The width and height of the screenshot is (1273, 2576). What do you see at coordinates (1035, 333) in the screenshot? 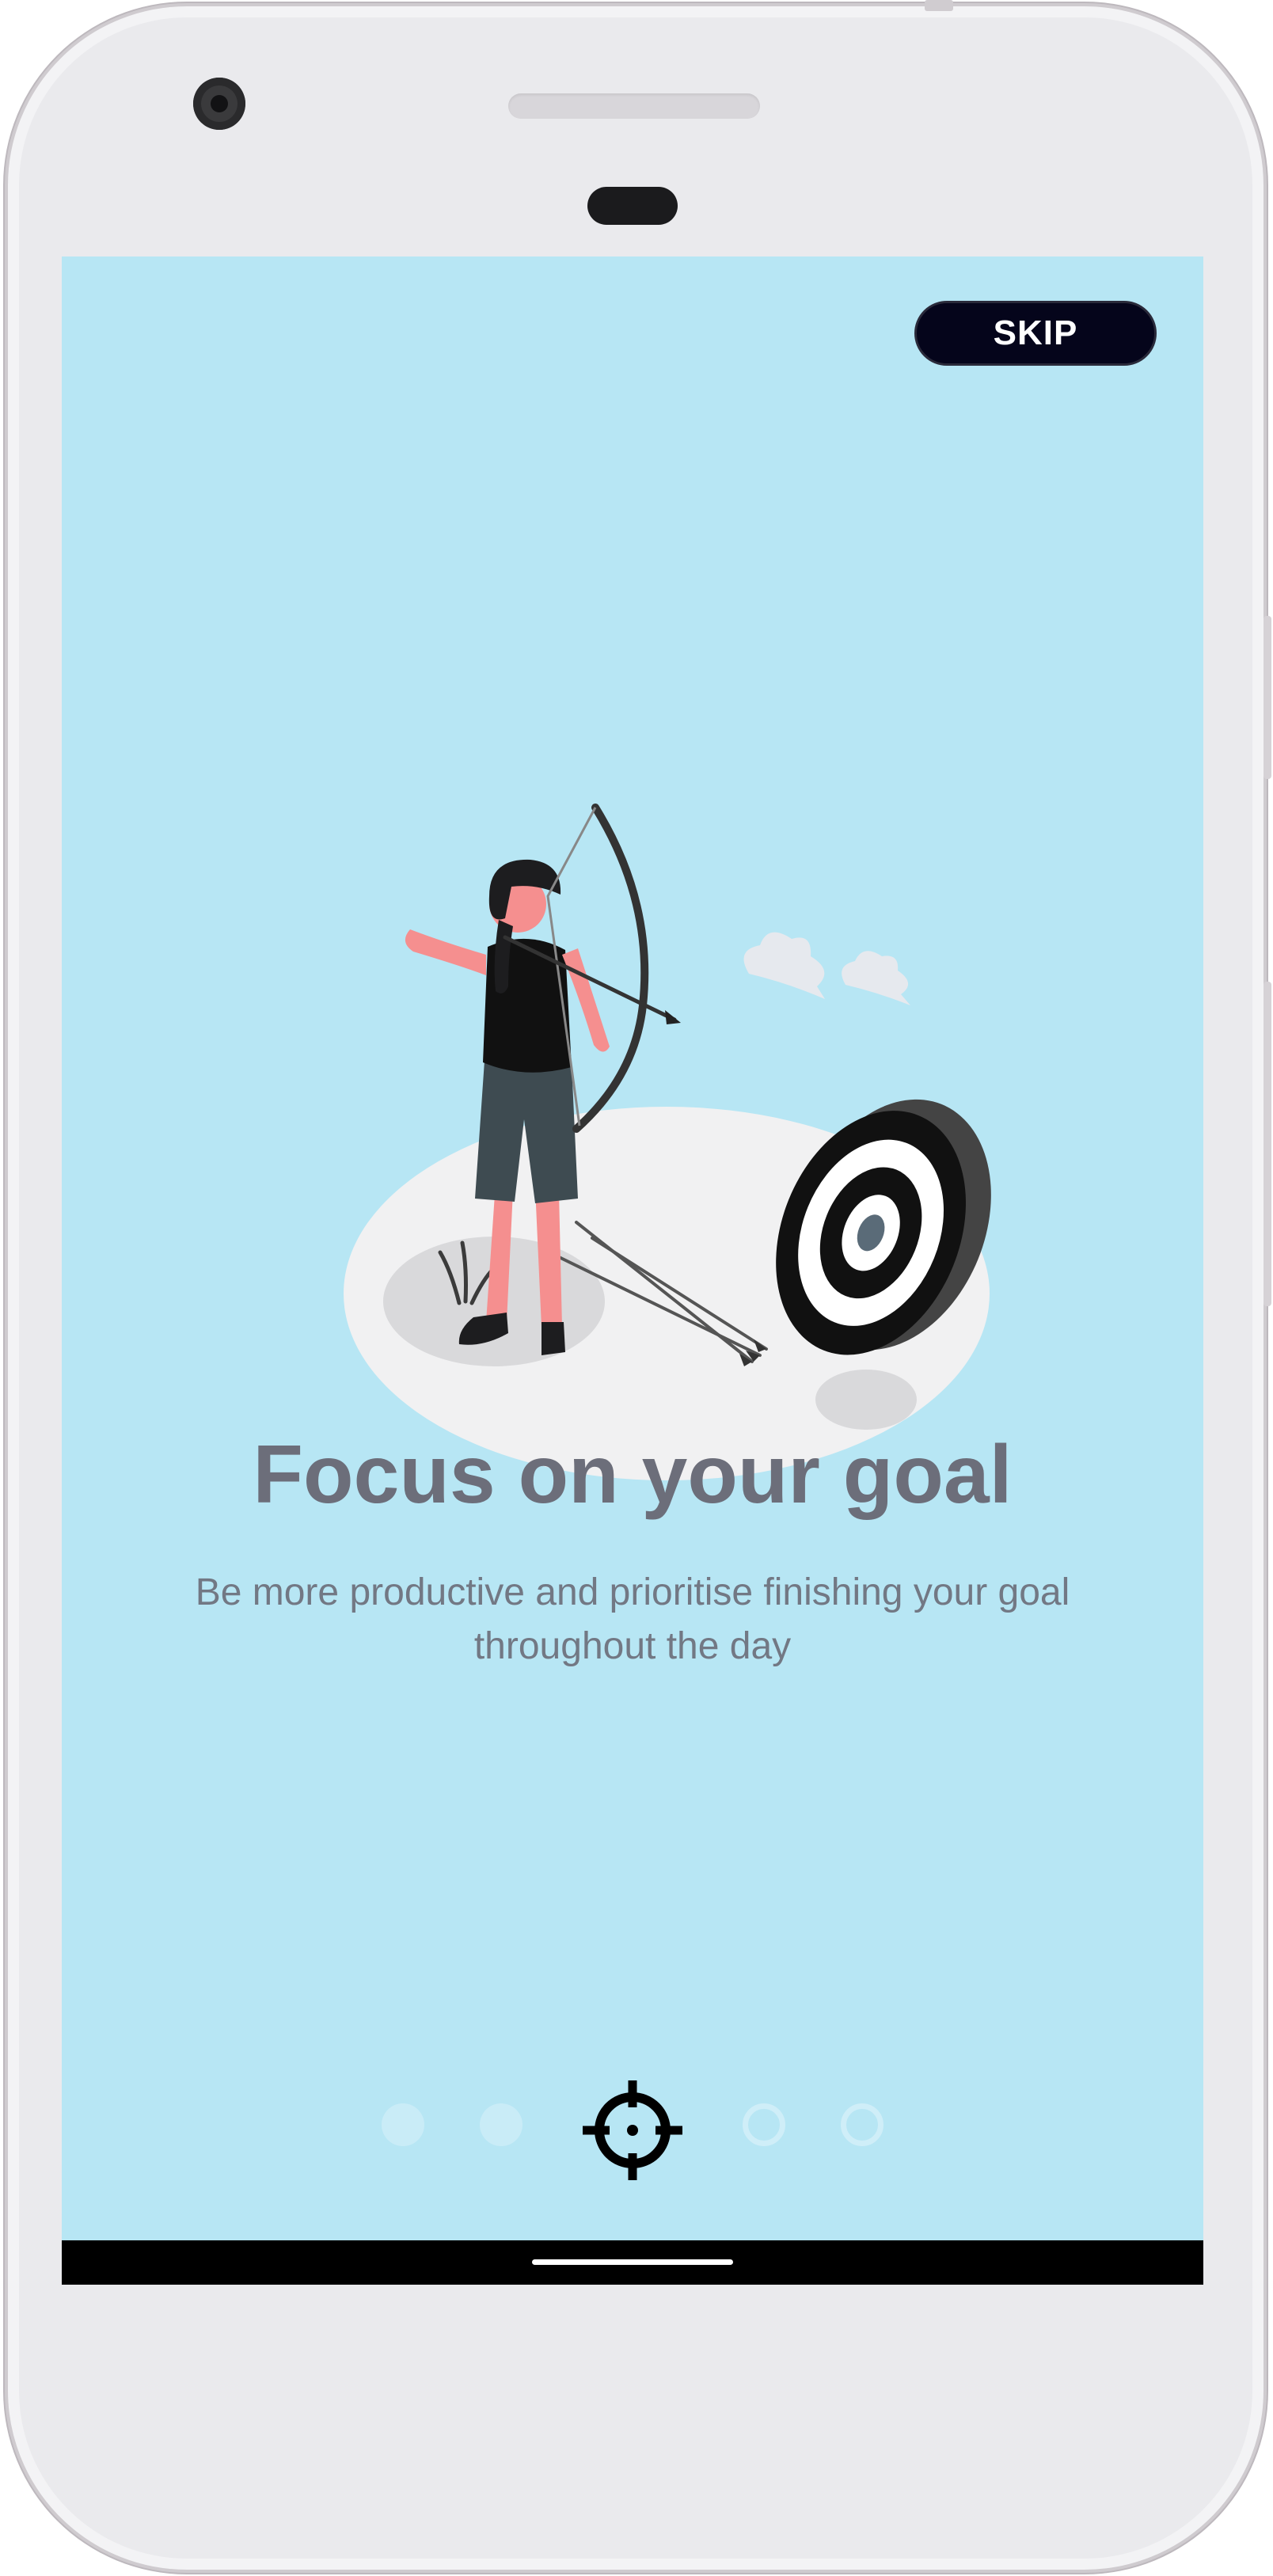
I see `skip-button: SKIP` at bounding box center [1035, 333].